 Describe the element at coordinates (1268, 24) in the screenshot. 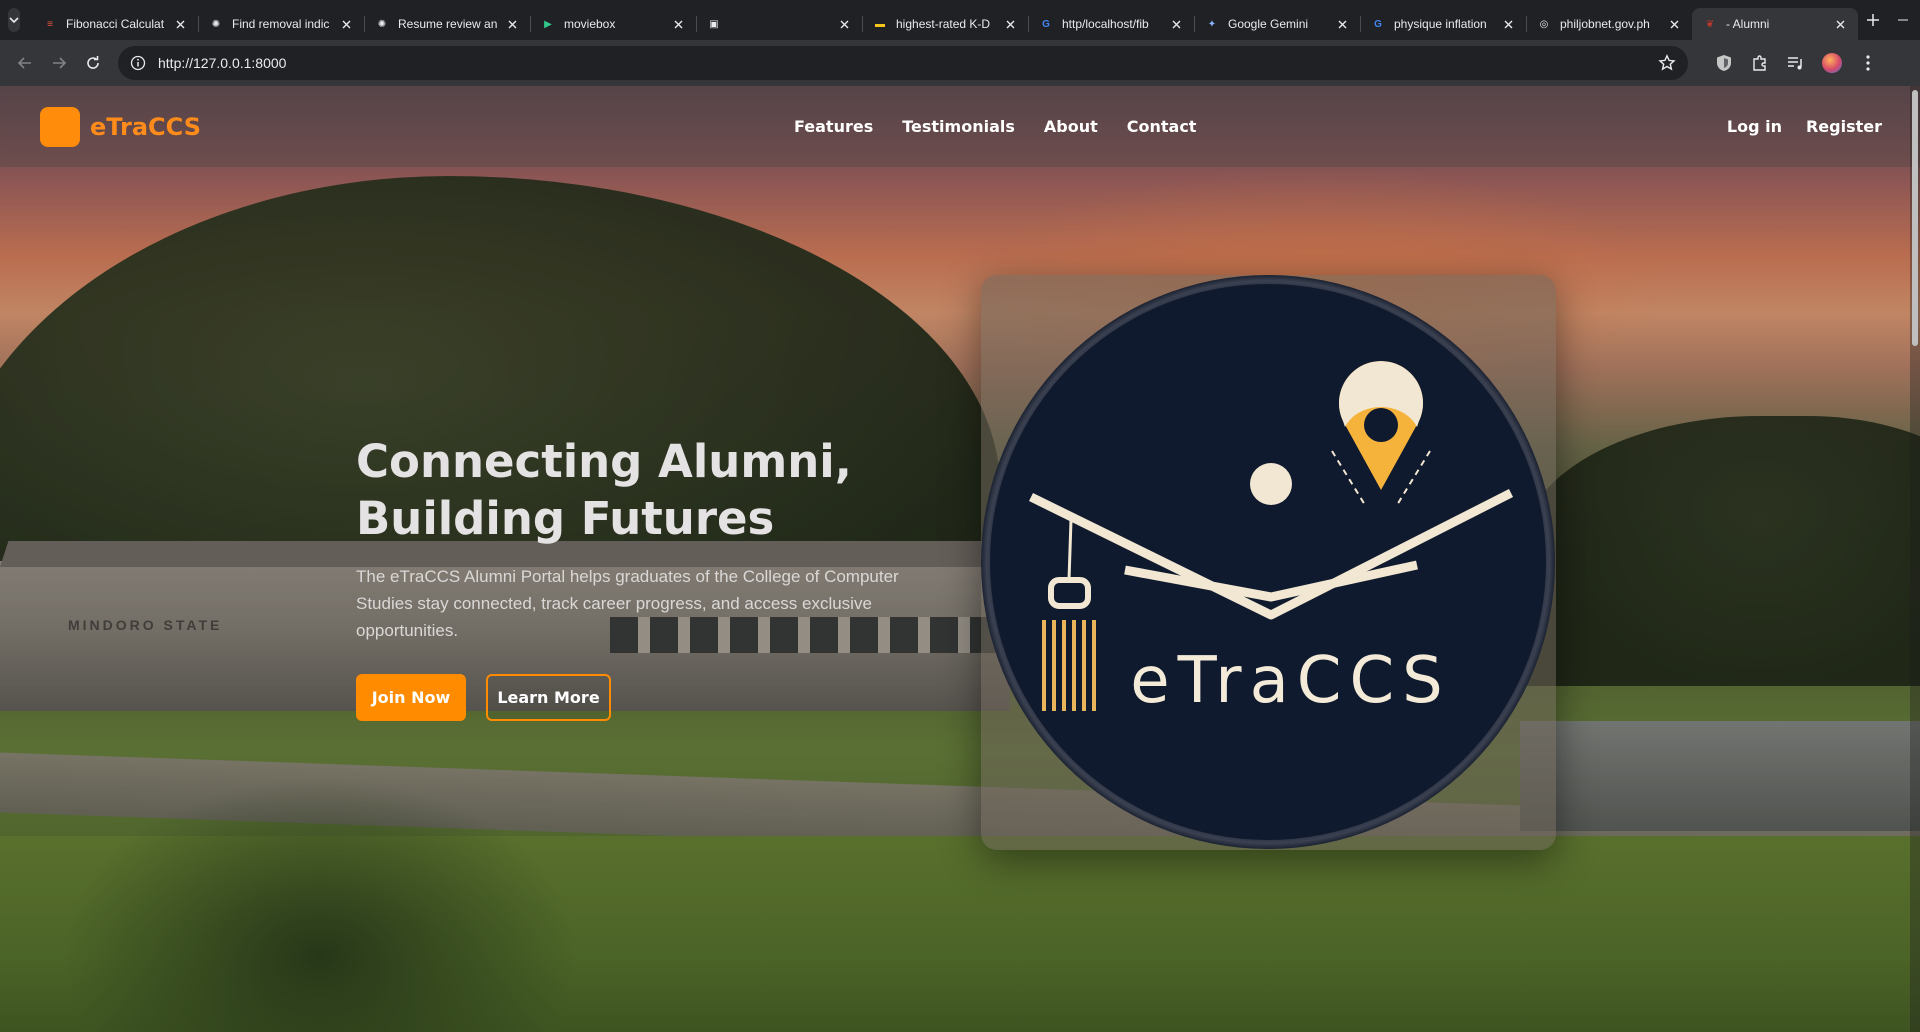

I see `browser-tab-title: Google Gemini` at that location.